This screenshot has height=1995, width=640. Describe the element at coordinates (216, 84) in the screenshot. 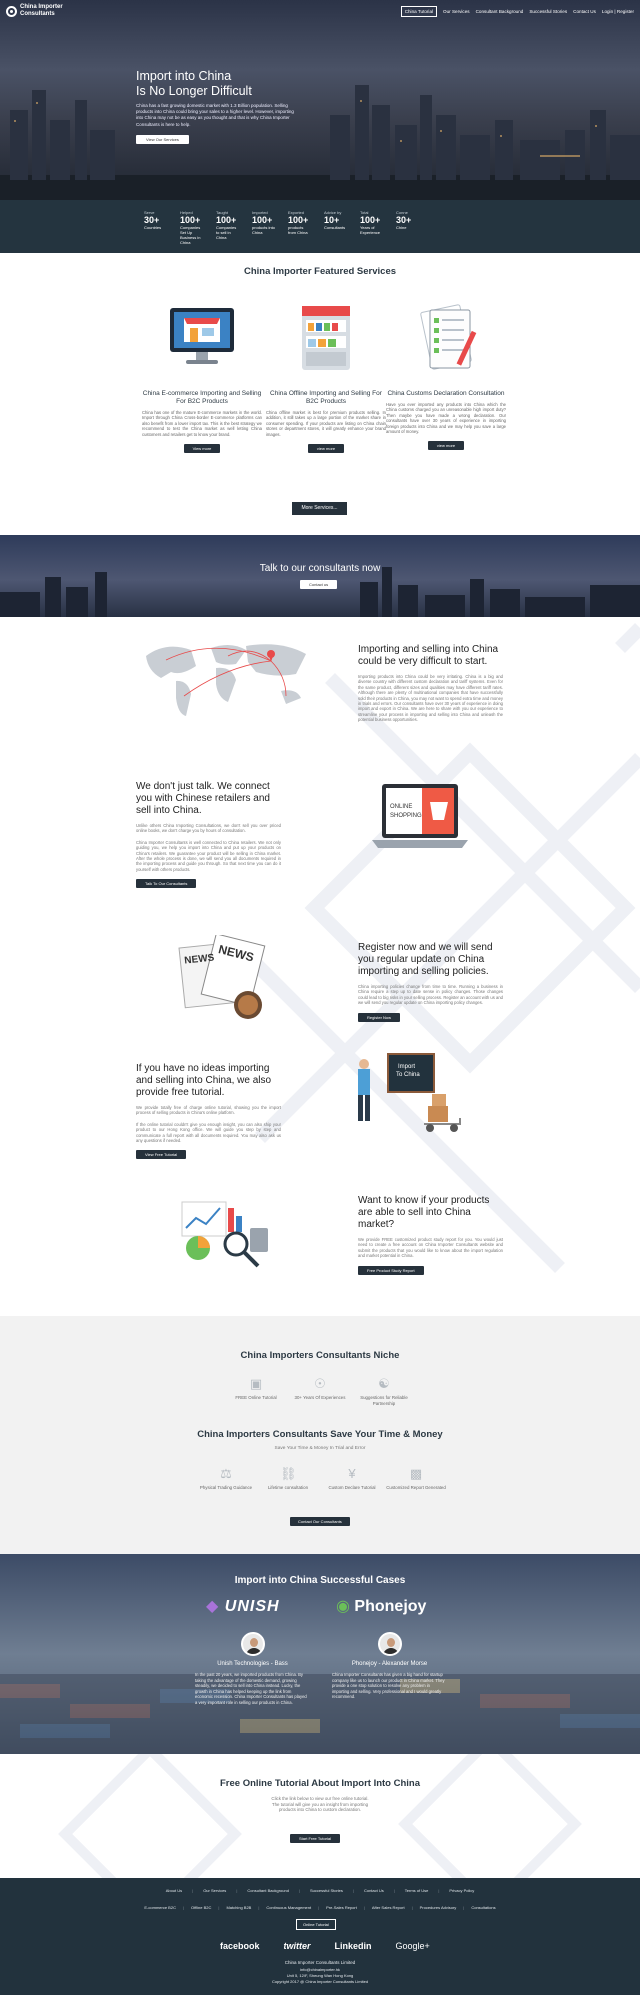

I see `hero-title: Import into China Is No Longer Difficult` at that location.